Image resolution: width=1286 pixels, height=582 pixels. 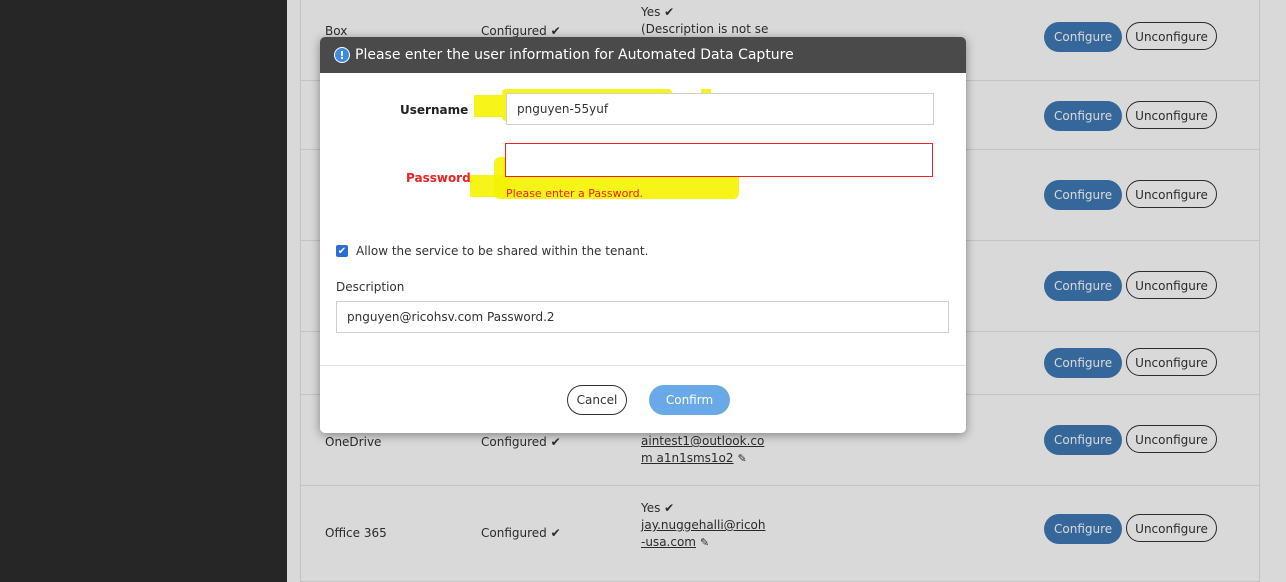 I want to click on share-checkbox: ✔, so click(x=342, y=251).